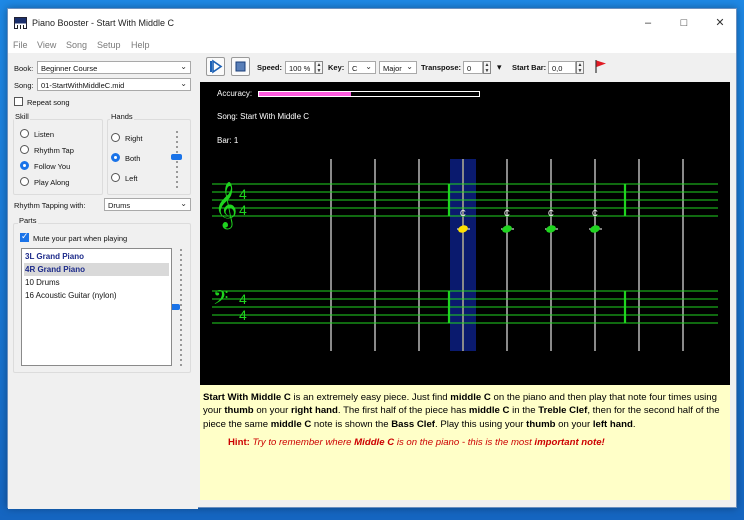 This screenshot has height=520, width=744. Describe the element at coordinates (24, 236) in the screenshot. I see `mute-part-checkbox` at that location.